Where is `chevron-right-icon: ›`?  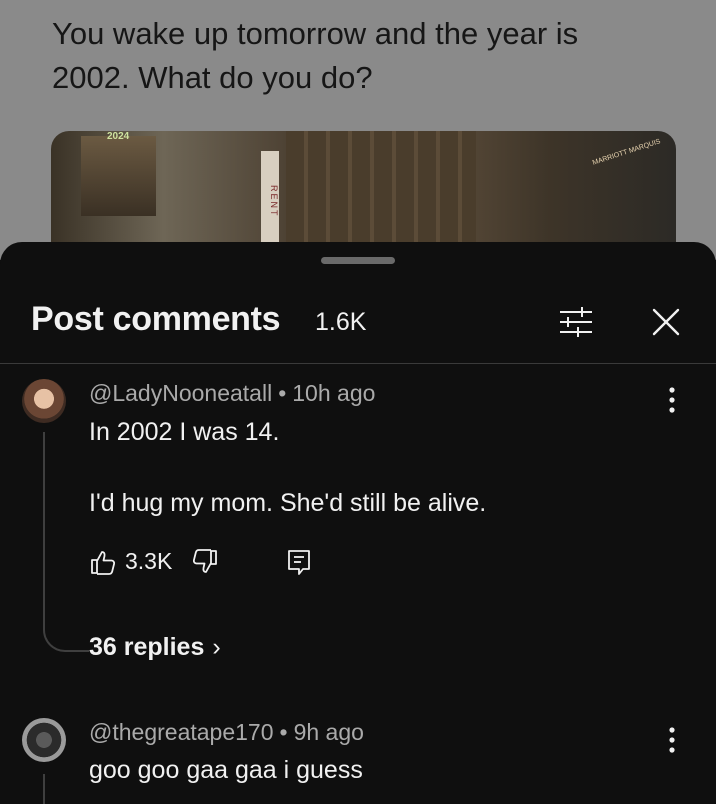
chevron-right-icon: › is located at coordinates (216, 647).